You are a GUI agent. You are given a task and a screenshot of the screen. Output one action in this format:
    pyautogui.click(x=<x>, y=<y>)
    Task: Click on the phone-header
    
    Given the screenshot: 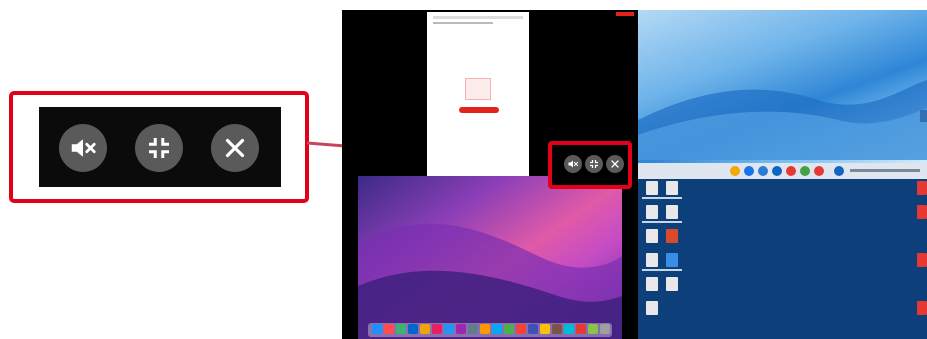 What is the action you would take?
    pyautogui.click(x=478, y=17)
    